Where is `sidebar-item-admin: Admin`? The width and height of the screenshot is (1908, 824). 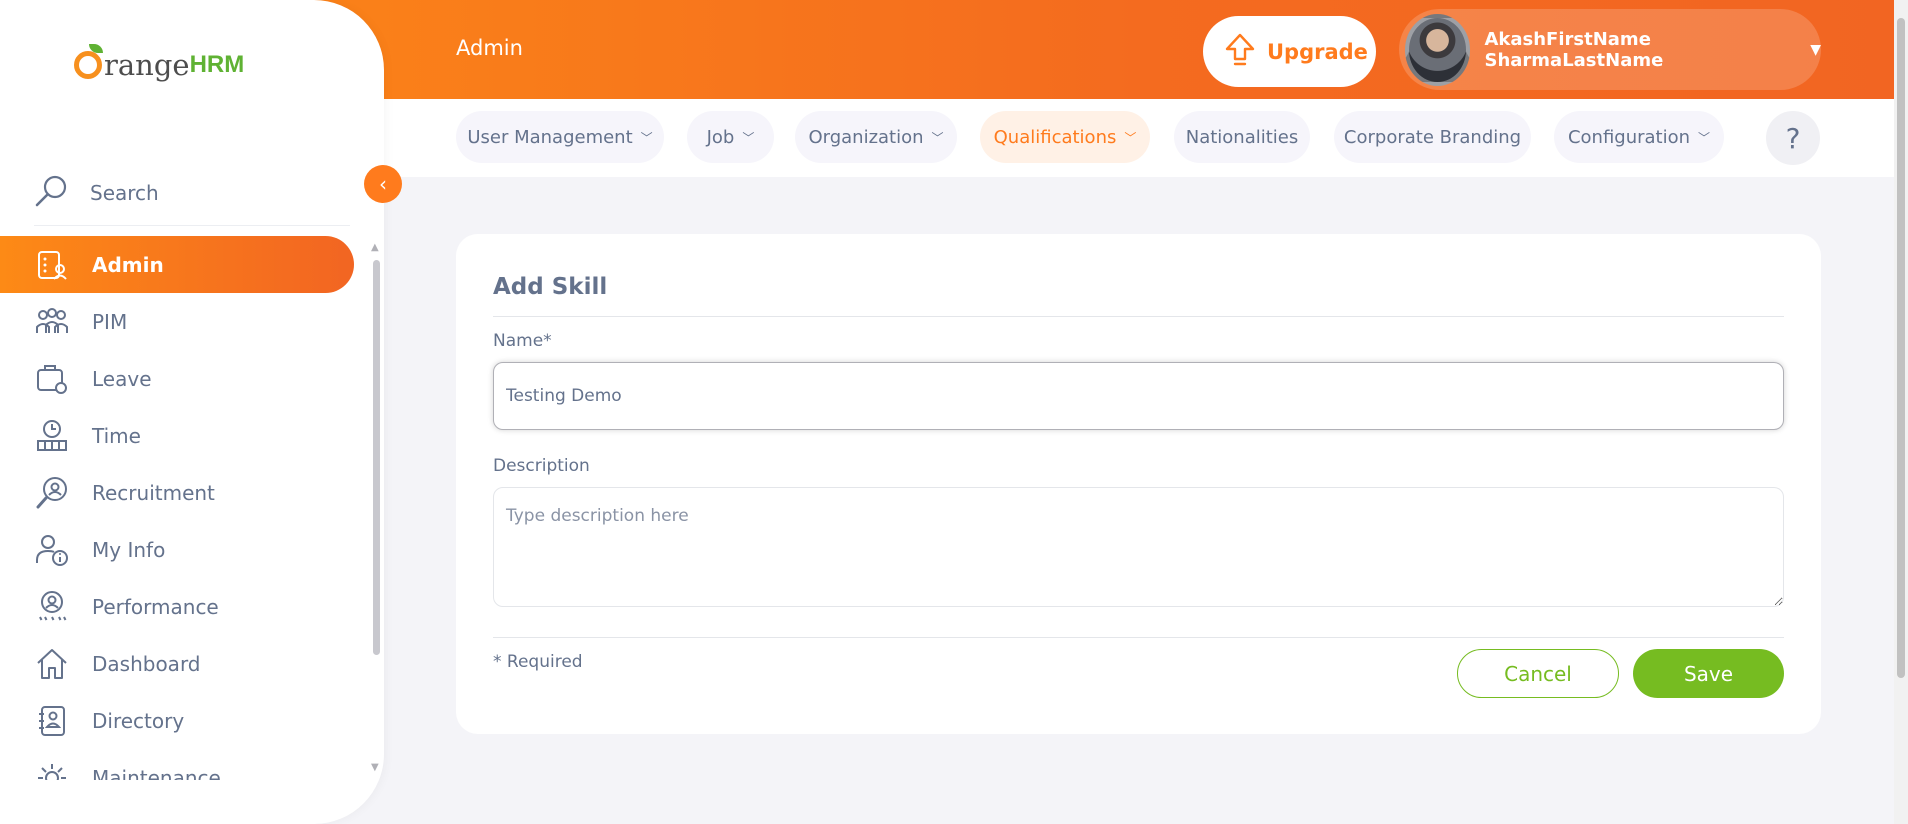
sidebar-item-admin: Admin is located at coordinates (177, 264).